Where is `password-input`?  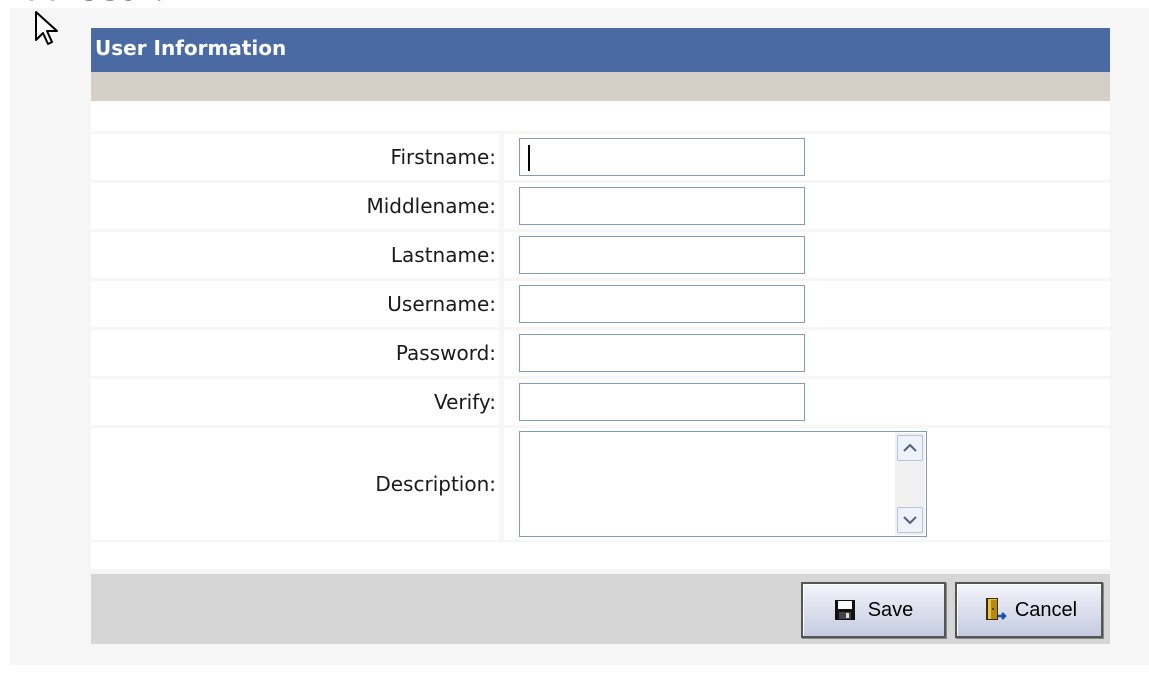 password-input is located at coordinates (662, 353).